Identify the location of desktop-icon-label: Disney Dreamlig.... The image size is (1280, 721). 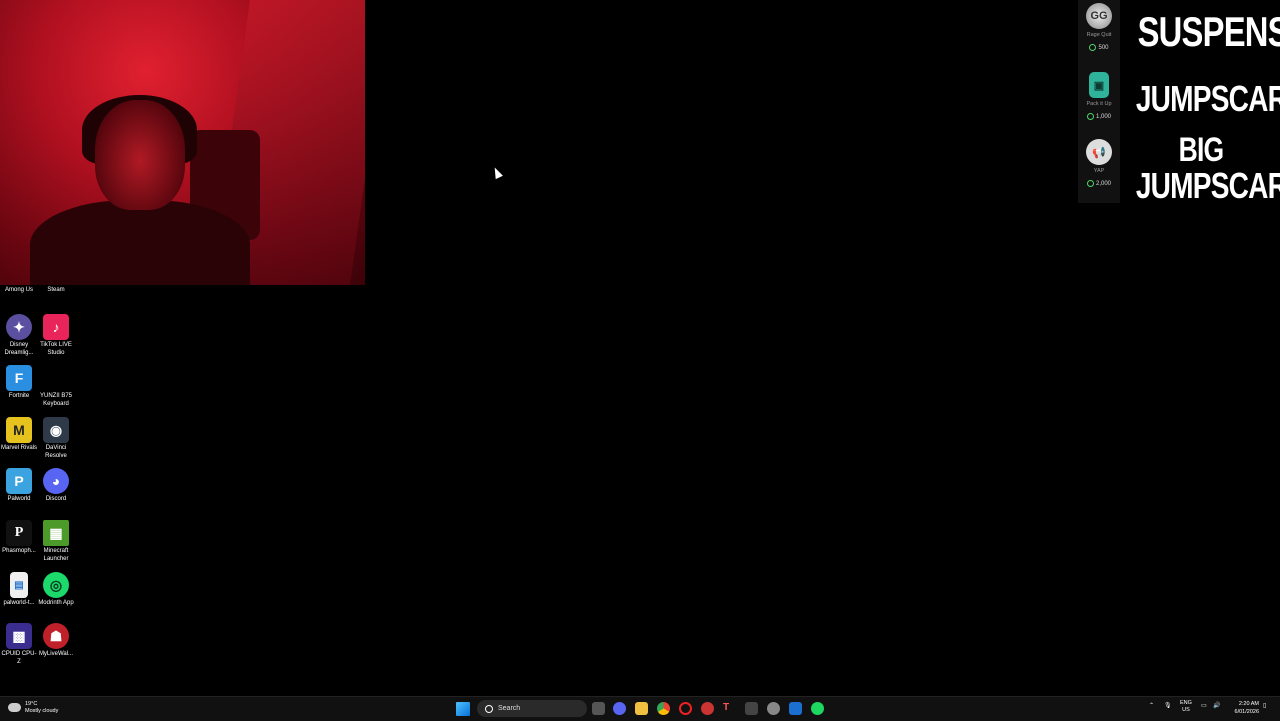
(19, 349).